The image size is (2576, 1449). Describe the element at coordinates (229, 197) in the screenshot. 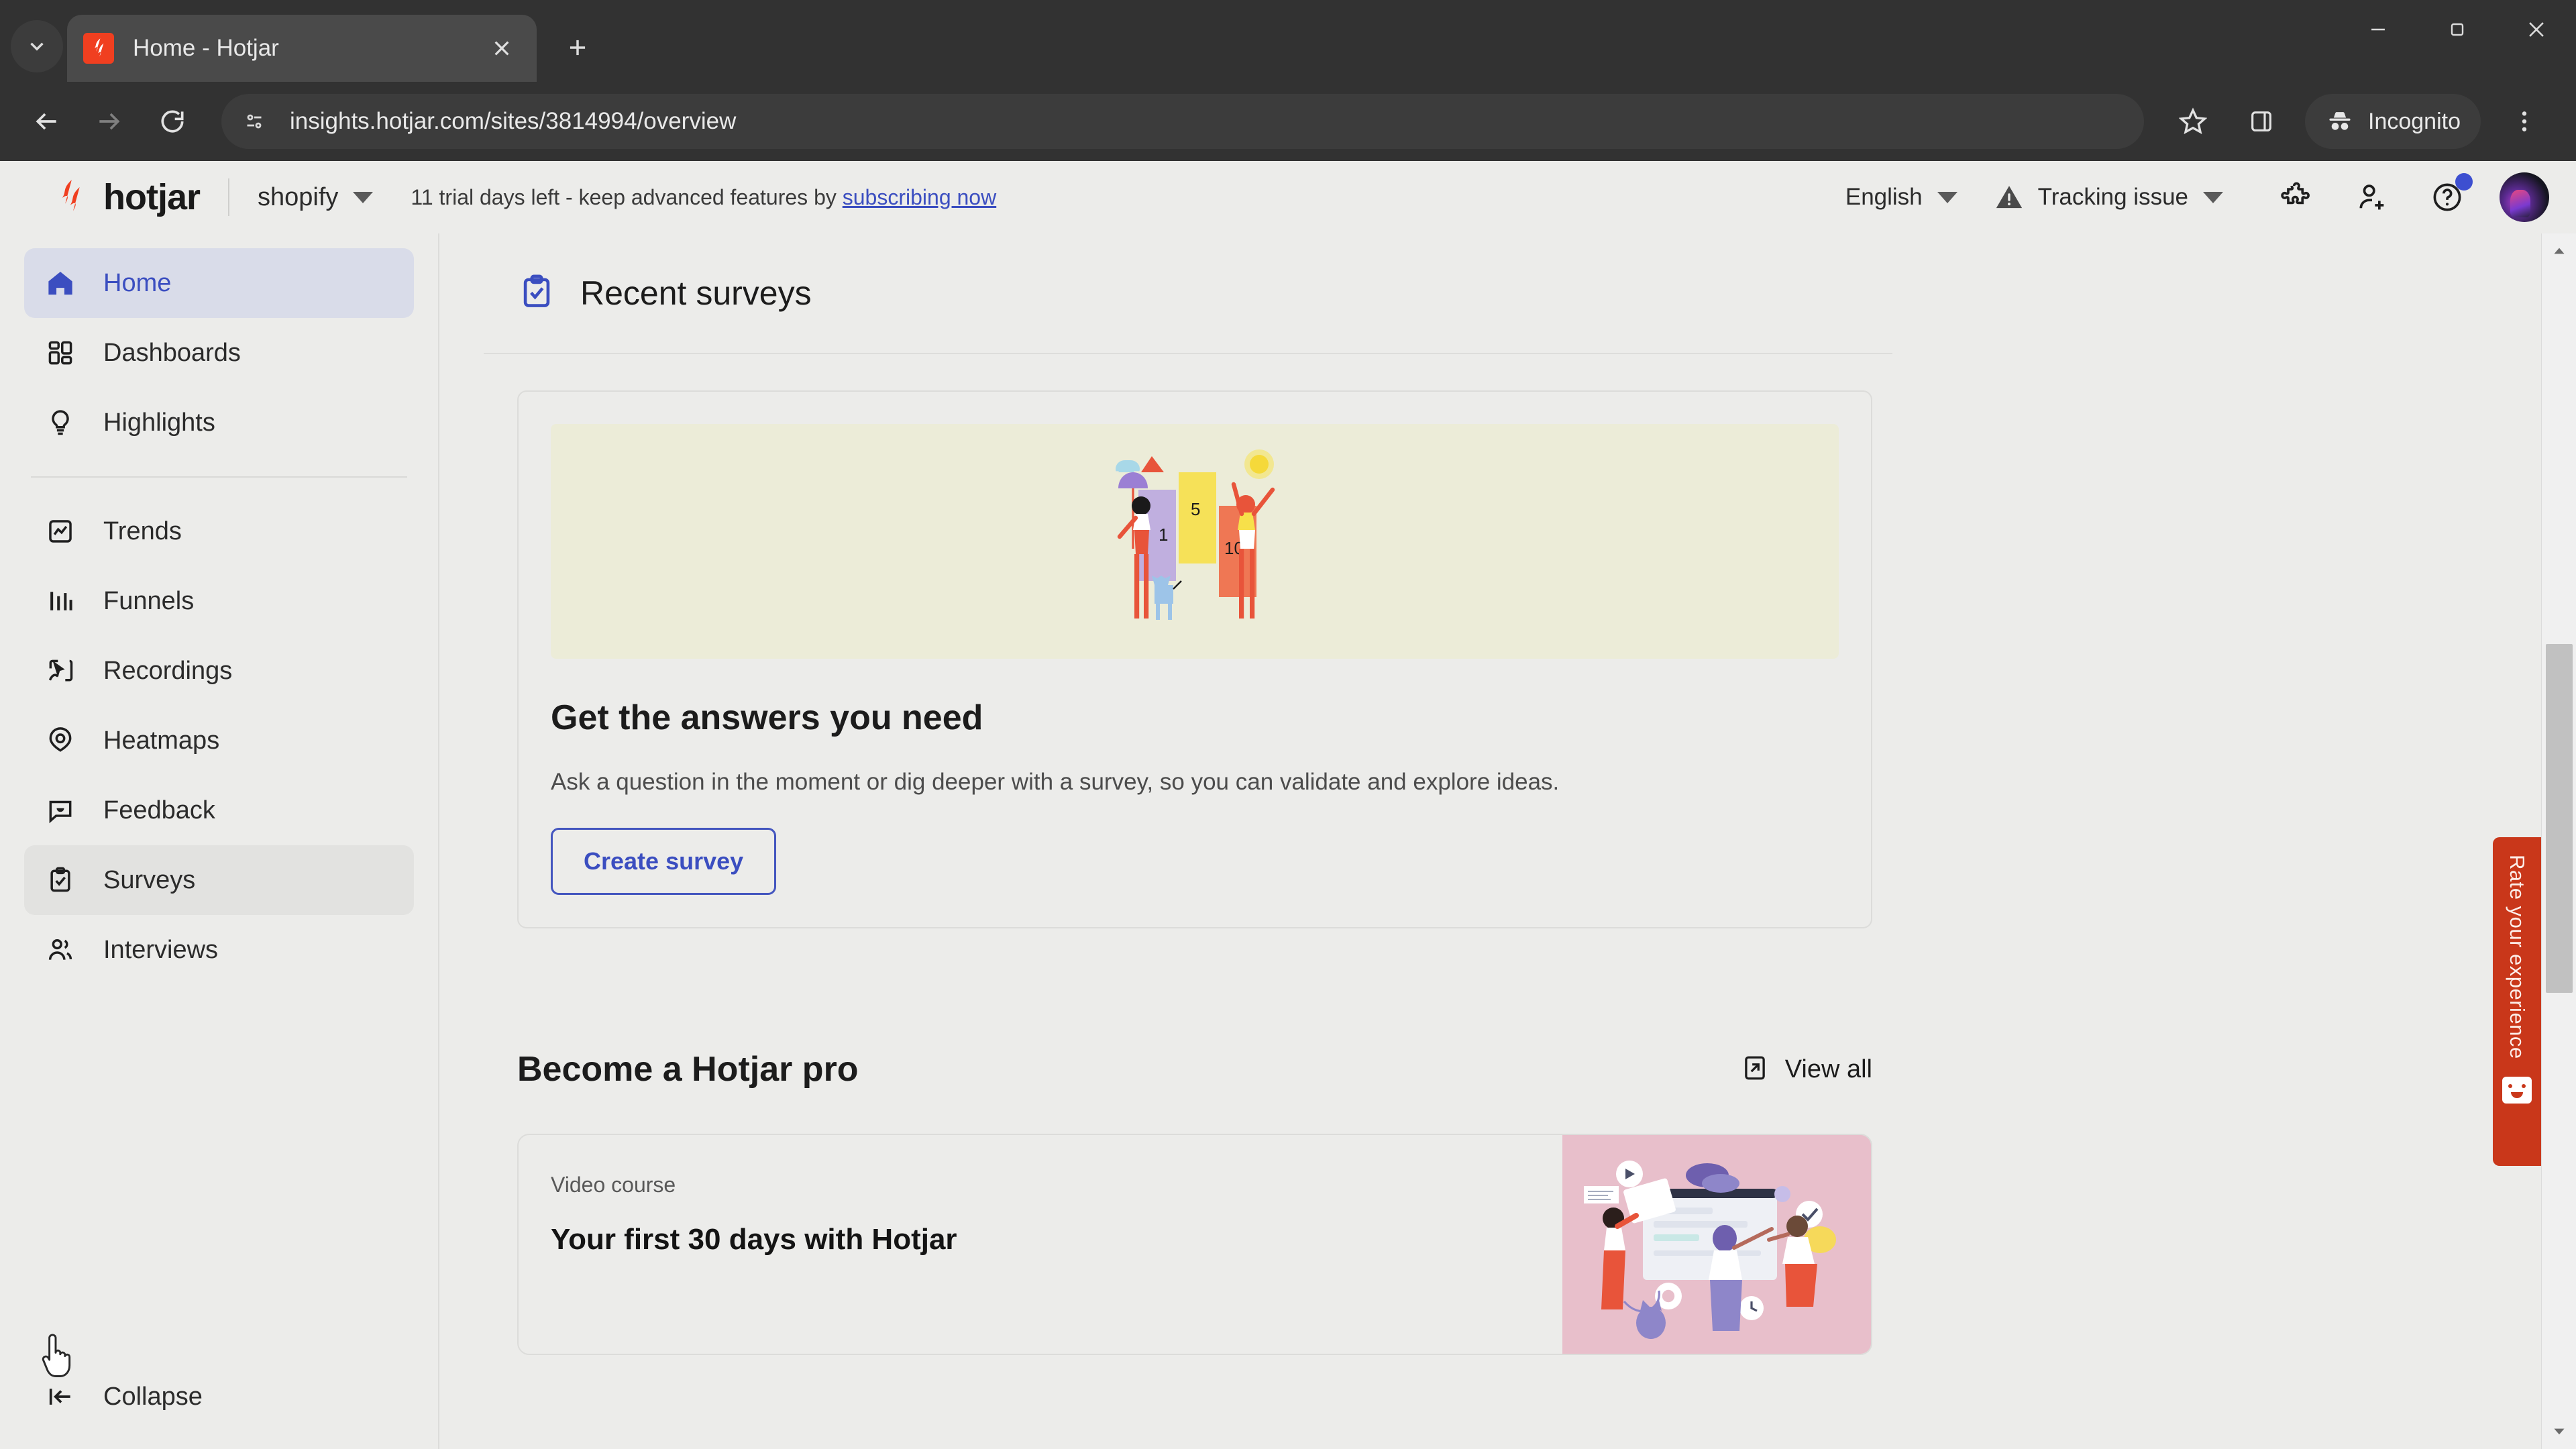

I see `header-divider` at that location.